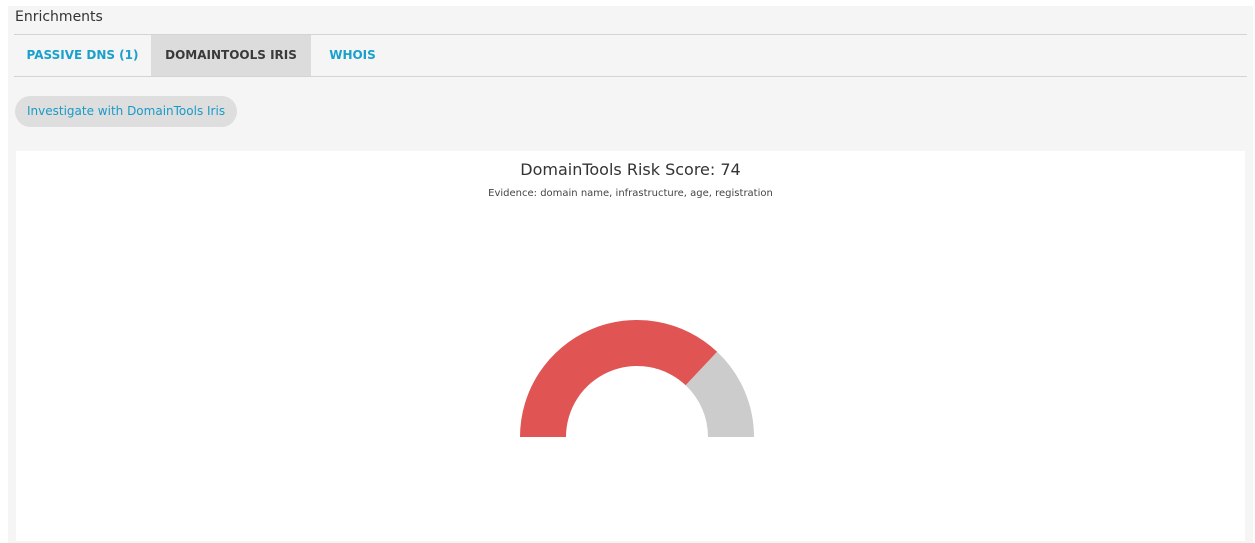 The height and width of the screenshot is (543, 1255). I want to click on tab-passive-dns: PASSIVE DNS (1), so click(82, 55).